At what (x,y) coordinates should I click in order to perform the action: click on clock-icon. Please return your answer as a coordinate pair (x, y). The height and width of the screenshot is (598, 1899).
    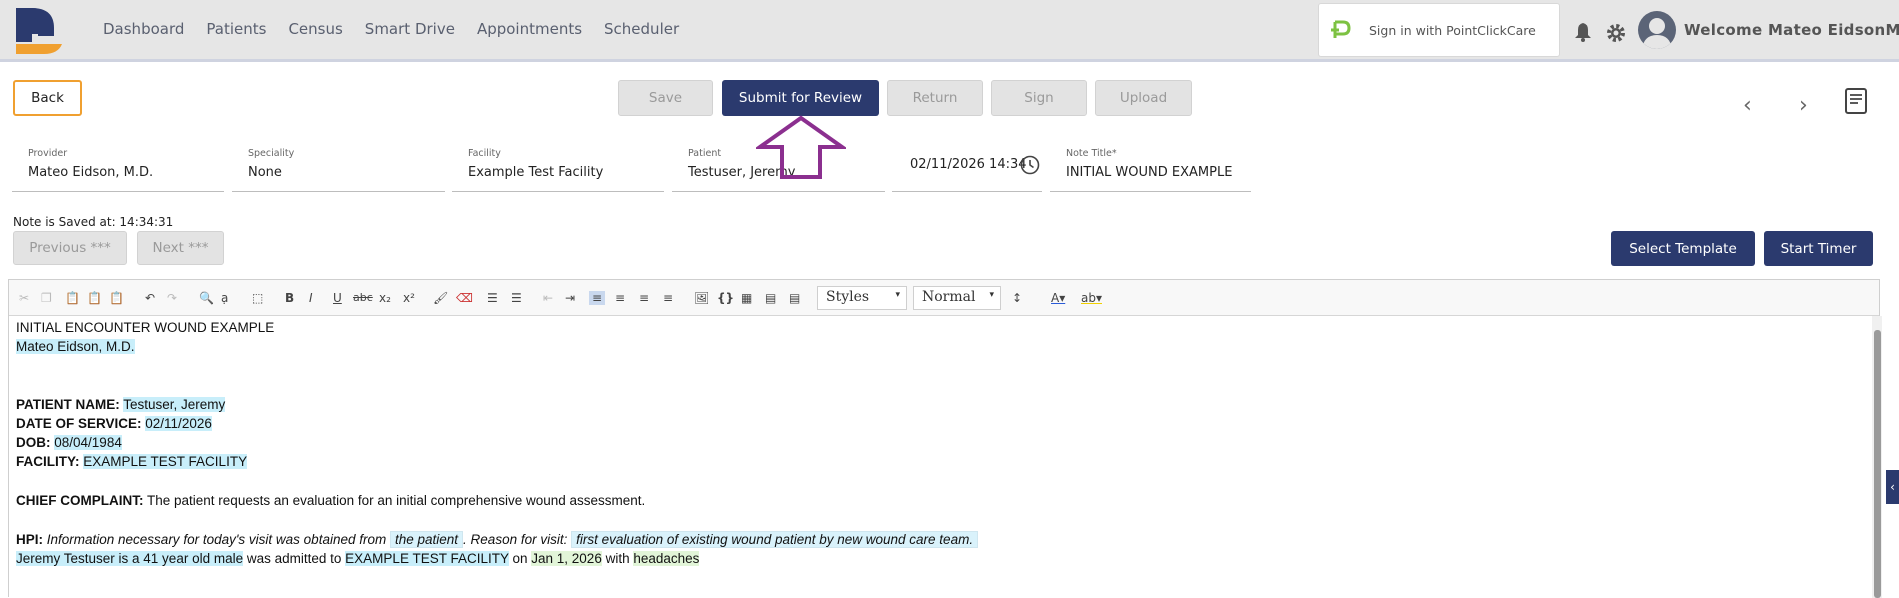
    Looking at the image, I should click on (1030, 165).